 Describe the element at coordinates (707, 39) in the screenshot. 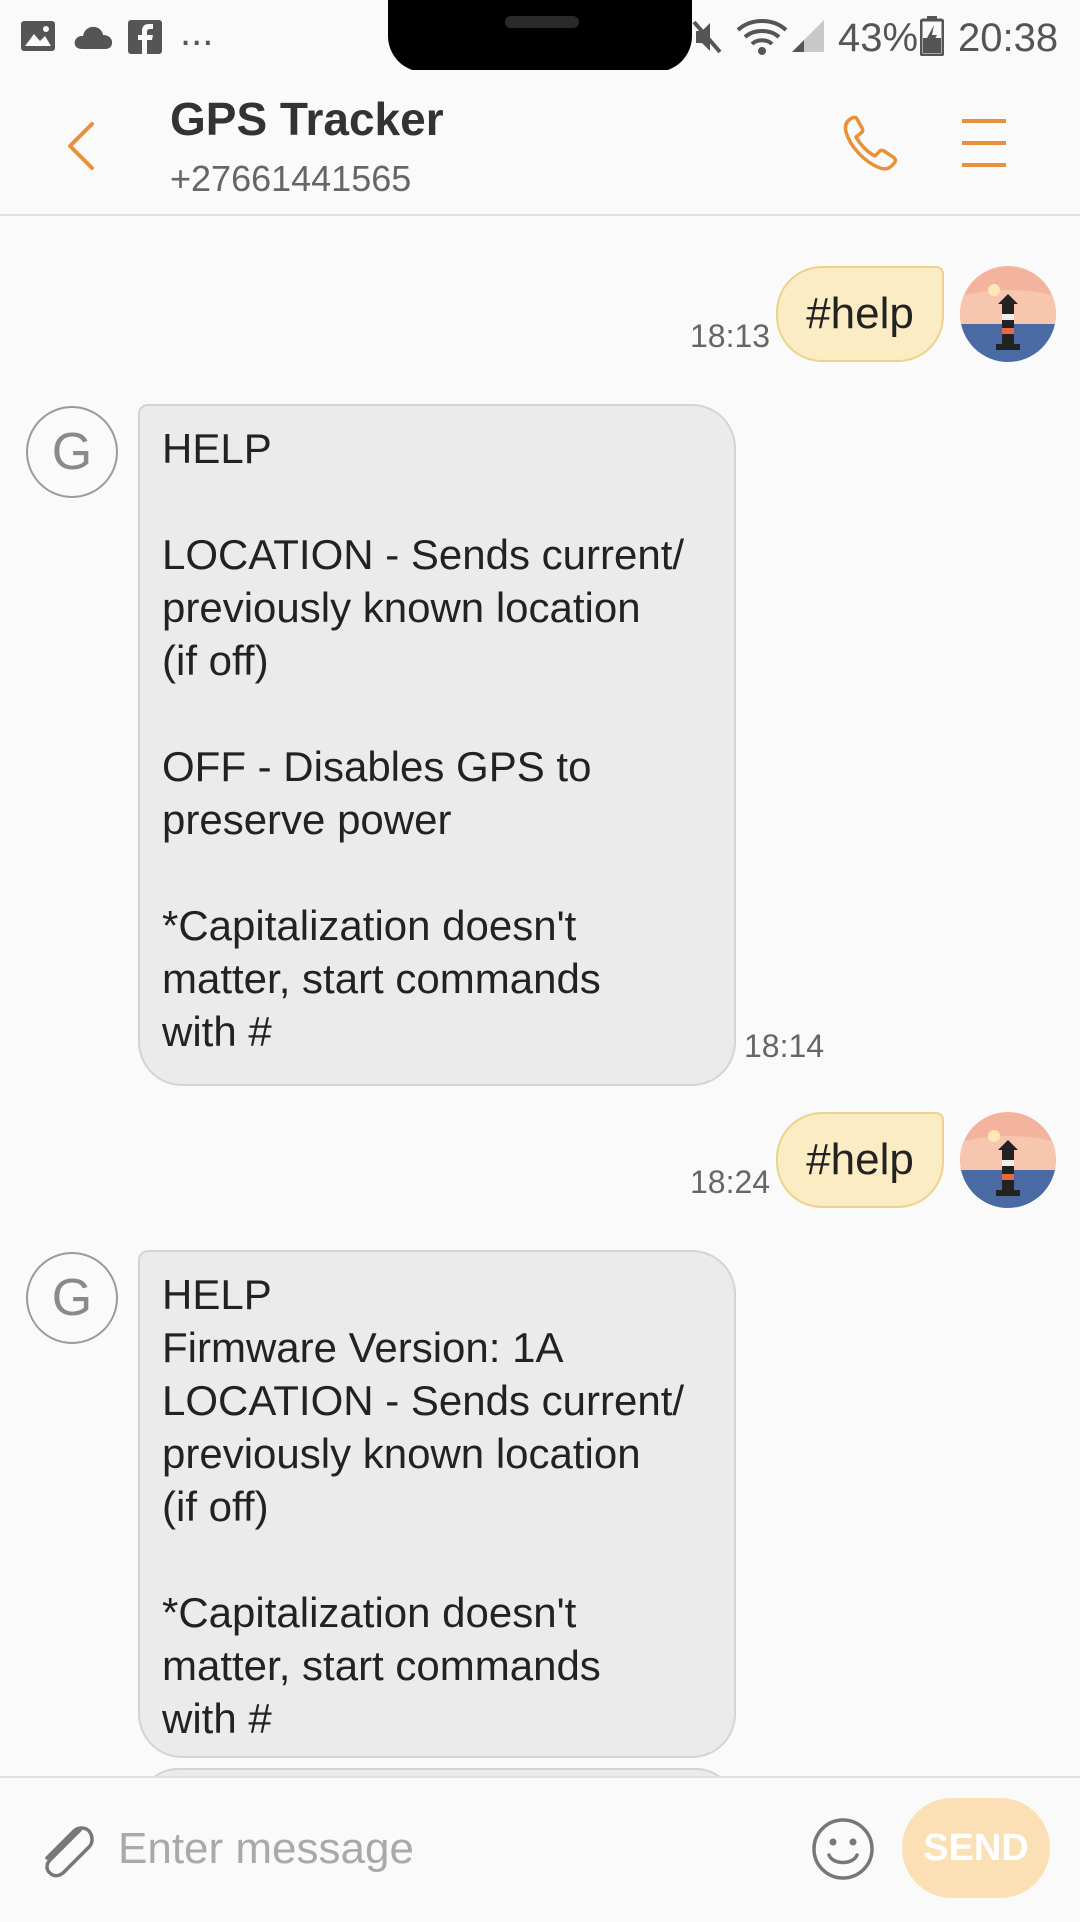

I see `mute-icon` at that location.